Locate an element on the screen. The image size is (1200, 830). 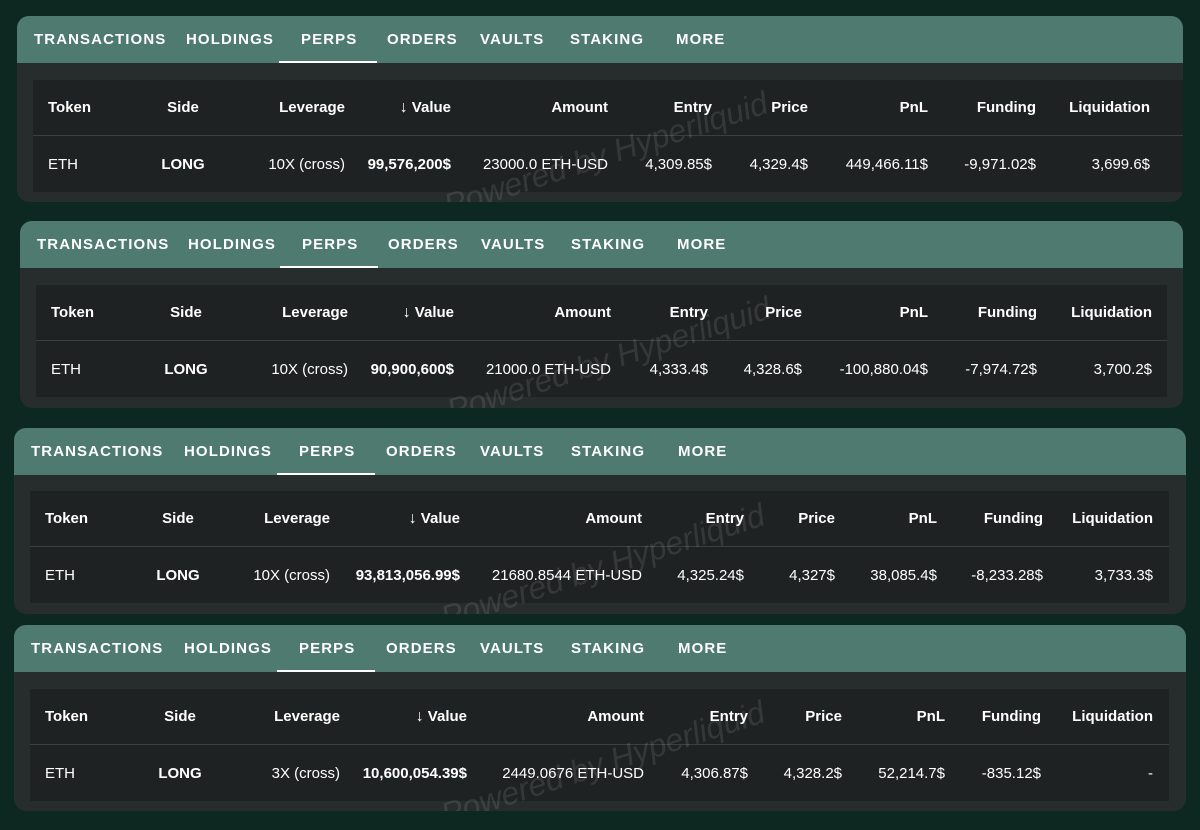
value-cell: 93,813,056.99$ is located at coordinates (407, 575).